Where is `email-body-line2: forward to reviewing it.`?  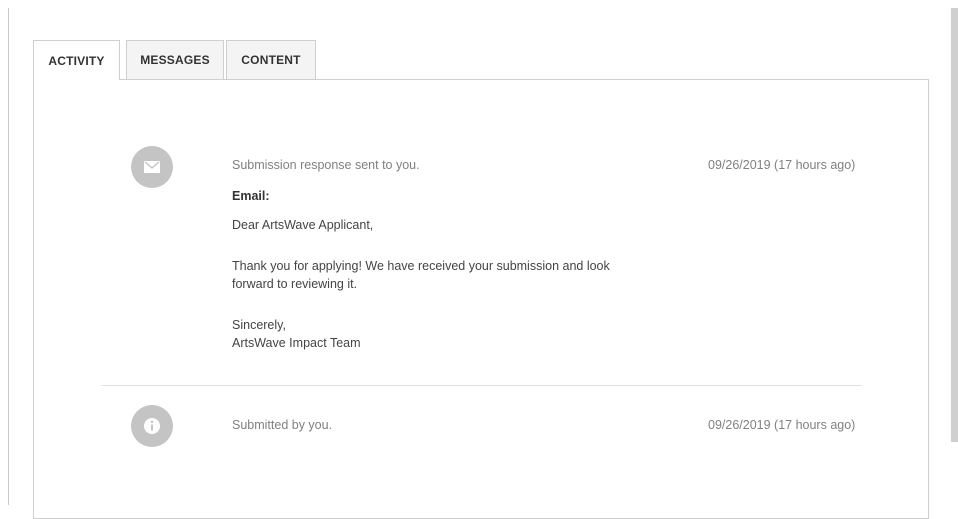 email-body-line2: forward to reviewing it. is located at coordinates (295, 284).